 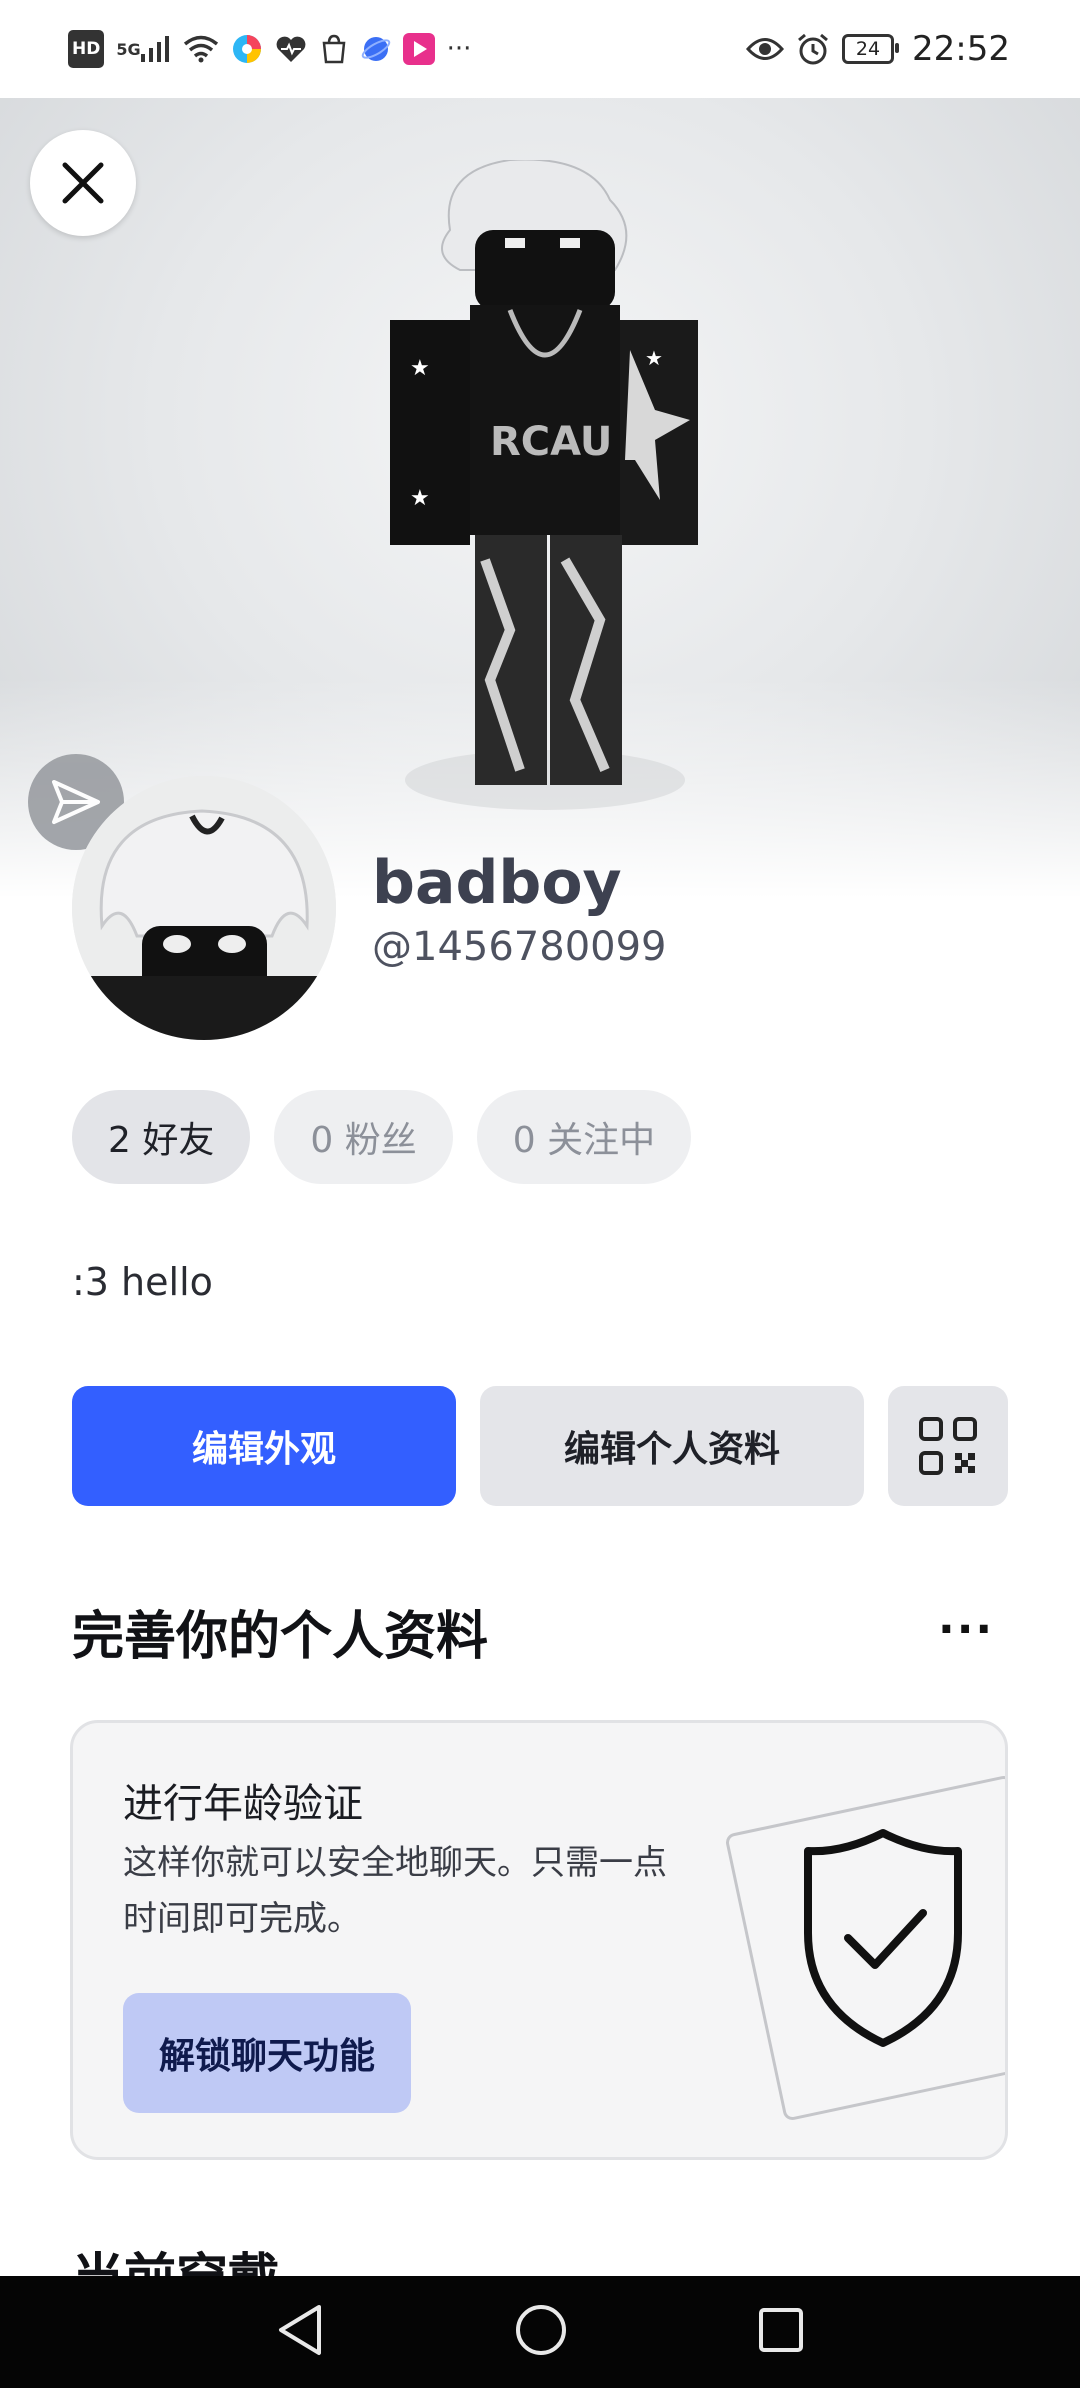 What do you see at coordinates (143, 49) in the screenshot?
I see `signal-icon: 5G` at bounding box center [143, 49].